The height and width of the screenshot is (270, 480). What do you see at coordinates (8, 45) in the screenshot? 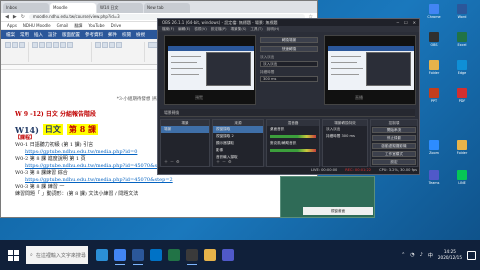
I see `paste-icon` at bounding box center [8, 45].